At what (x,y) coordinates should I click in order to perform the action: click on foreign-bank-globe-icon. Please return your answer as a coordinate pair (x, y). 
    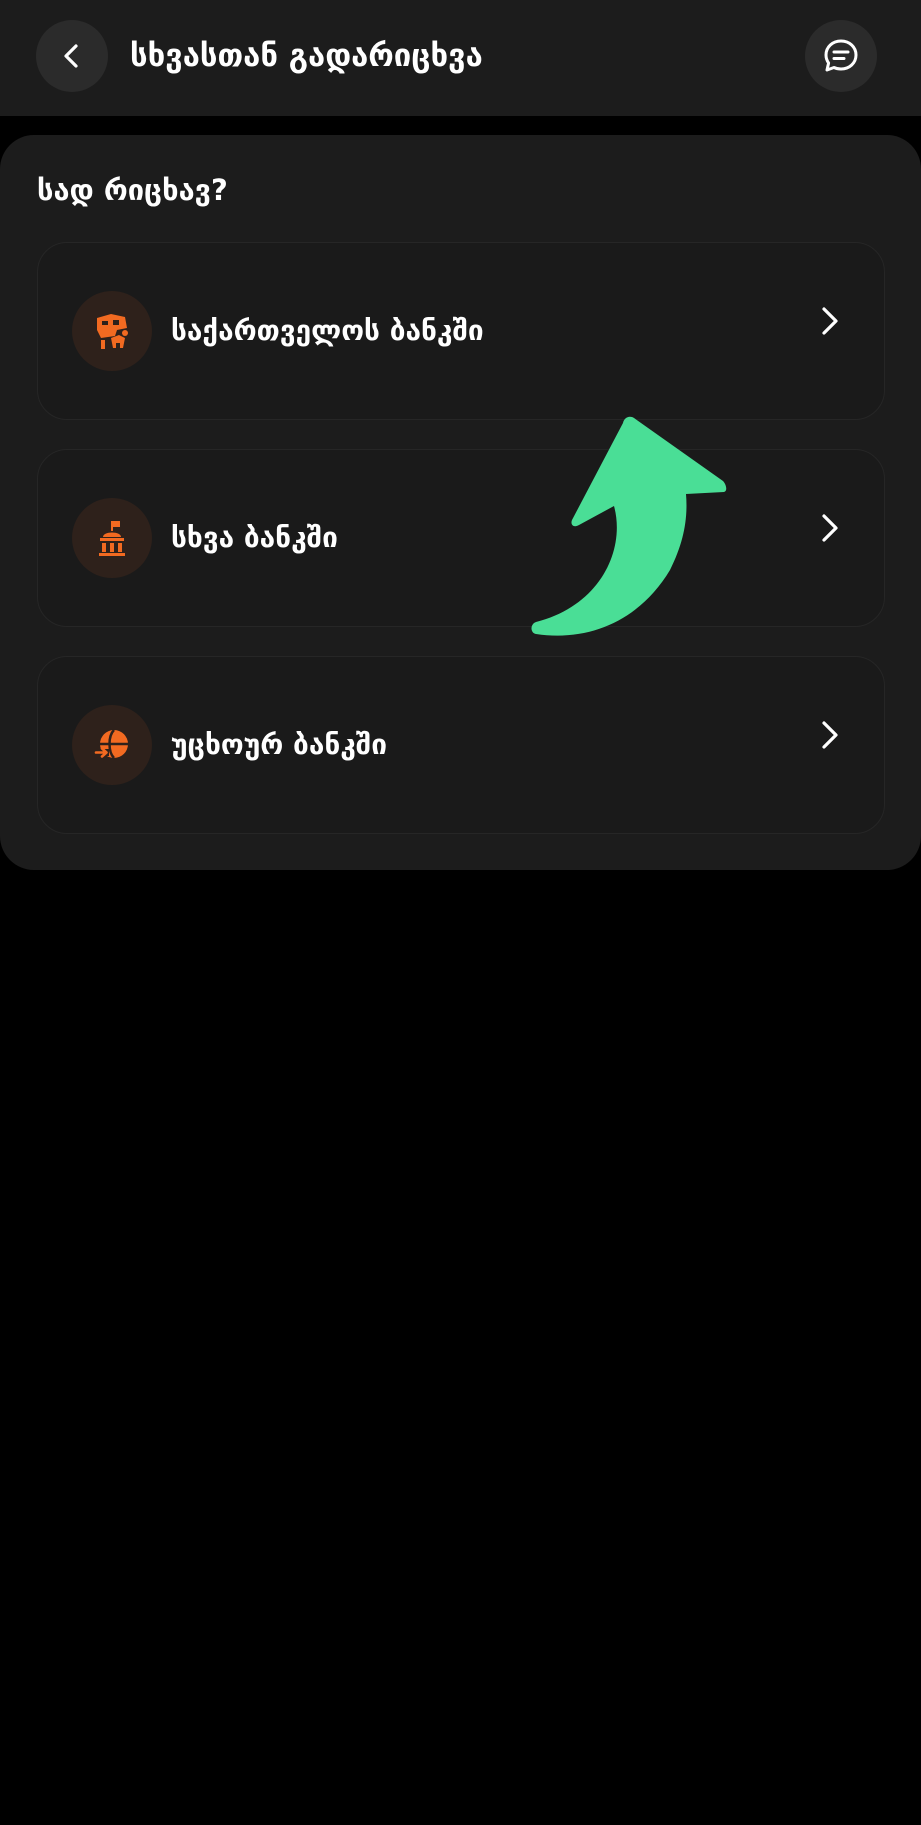
    Looking at the image, I should click on (111, 744).